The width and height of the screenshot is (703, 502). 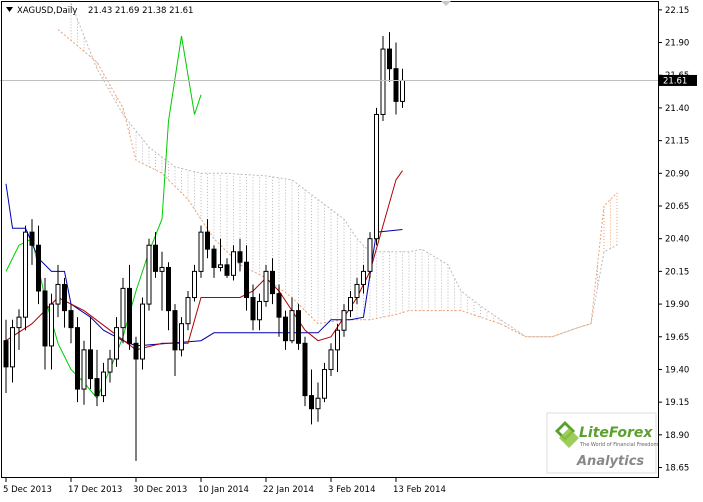 I want to click on price-tick-label: 21.15, so click(x=677, y=142).